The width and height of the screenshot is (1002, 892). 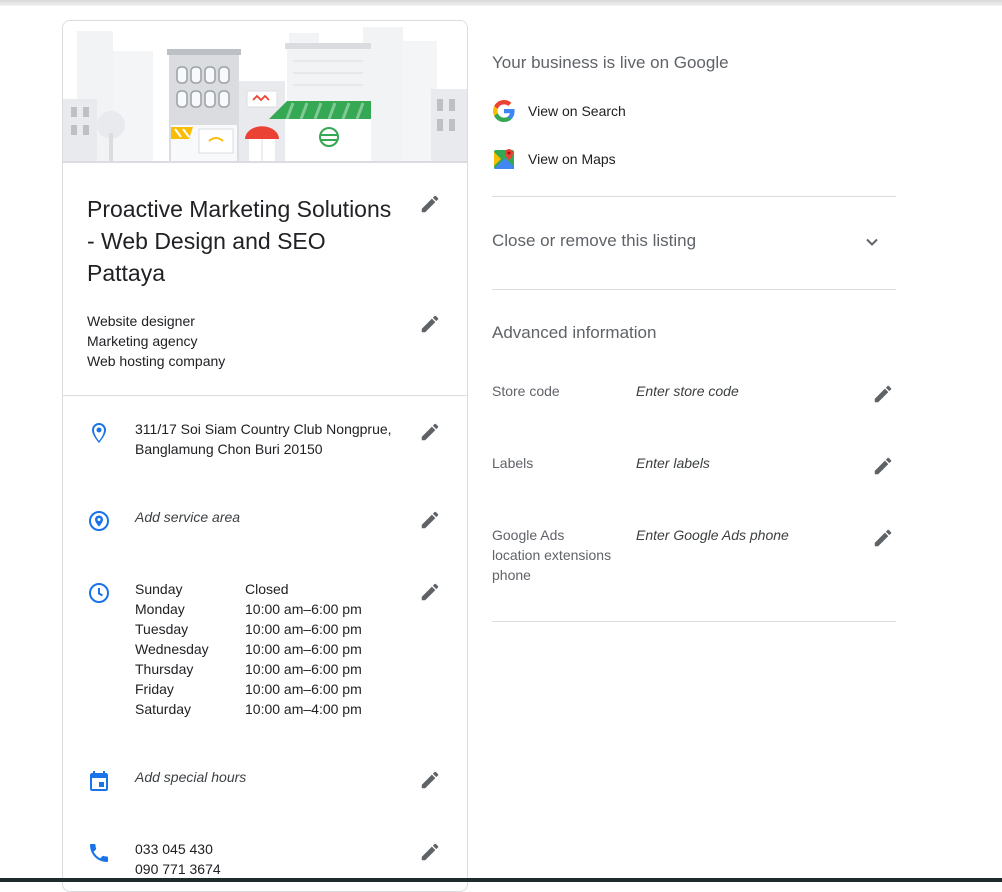 I want to click on hours-row: Tuesday 10:00 am–6:00 pm, so click(x=248, y=629).